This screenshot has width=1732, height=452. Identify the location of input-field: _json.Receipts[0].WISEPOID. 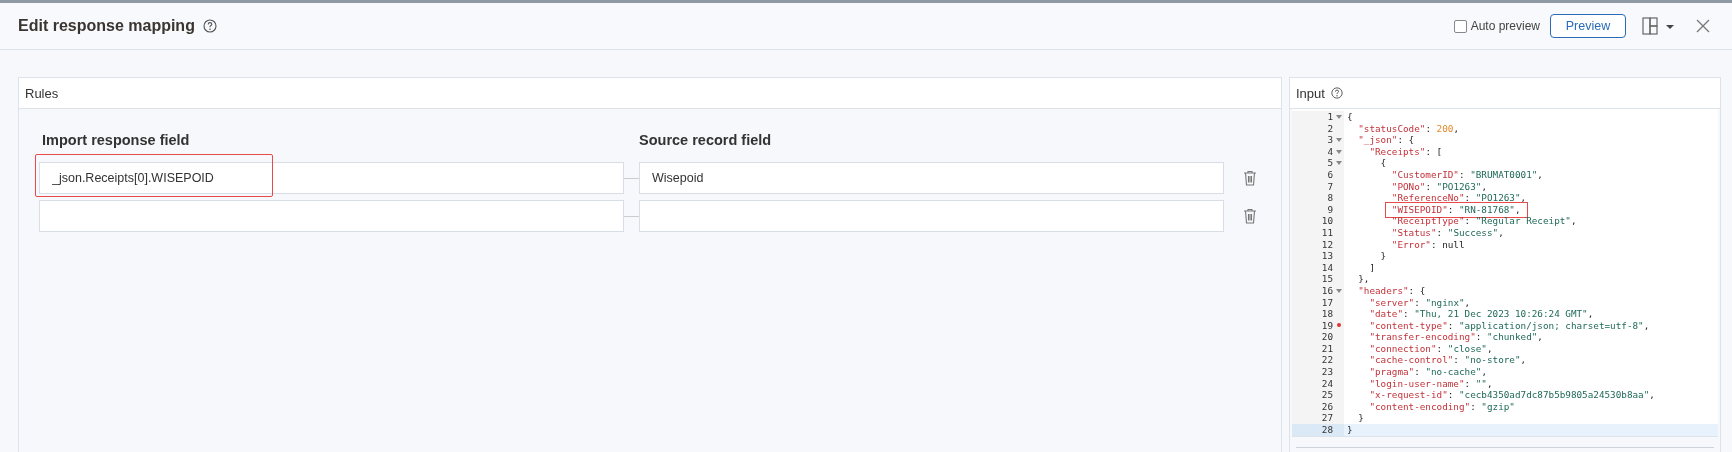
(331, 178).